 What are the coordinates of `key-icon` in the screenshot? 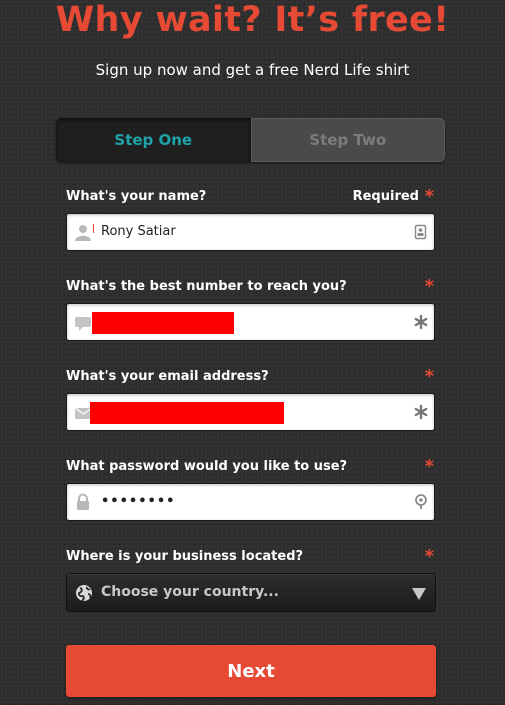 It's located at (421, 502).